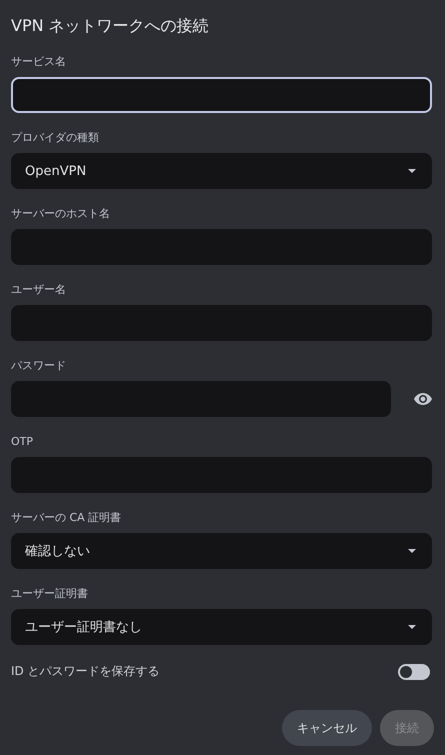 The image size is (445, 755). What do you see at coordinates (414, 672) in the screenshot?
I see `toggle-switch` at bounding box center [414, 672].